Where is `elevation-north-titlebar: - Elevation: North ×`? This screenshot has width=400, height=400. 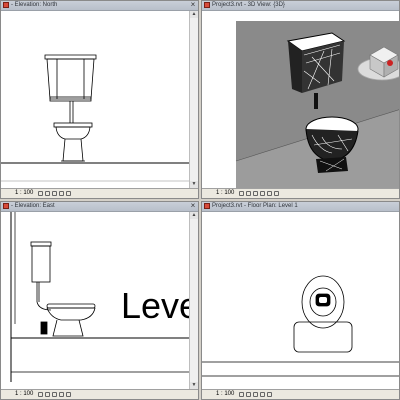 elevation-north-titlebar: - Elevation: North × is located at coordinates (99, 6).